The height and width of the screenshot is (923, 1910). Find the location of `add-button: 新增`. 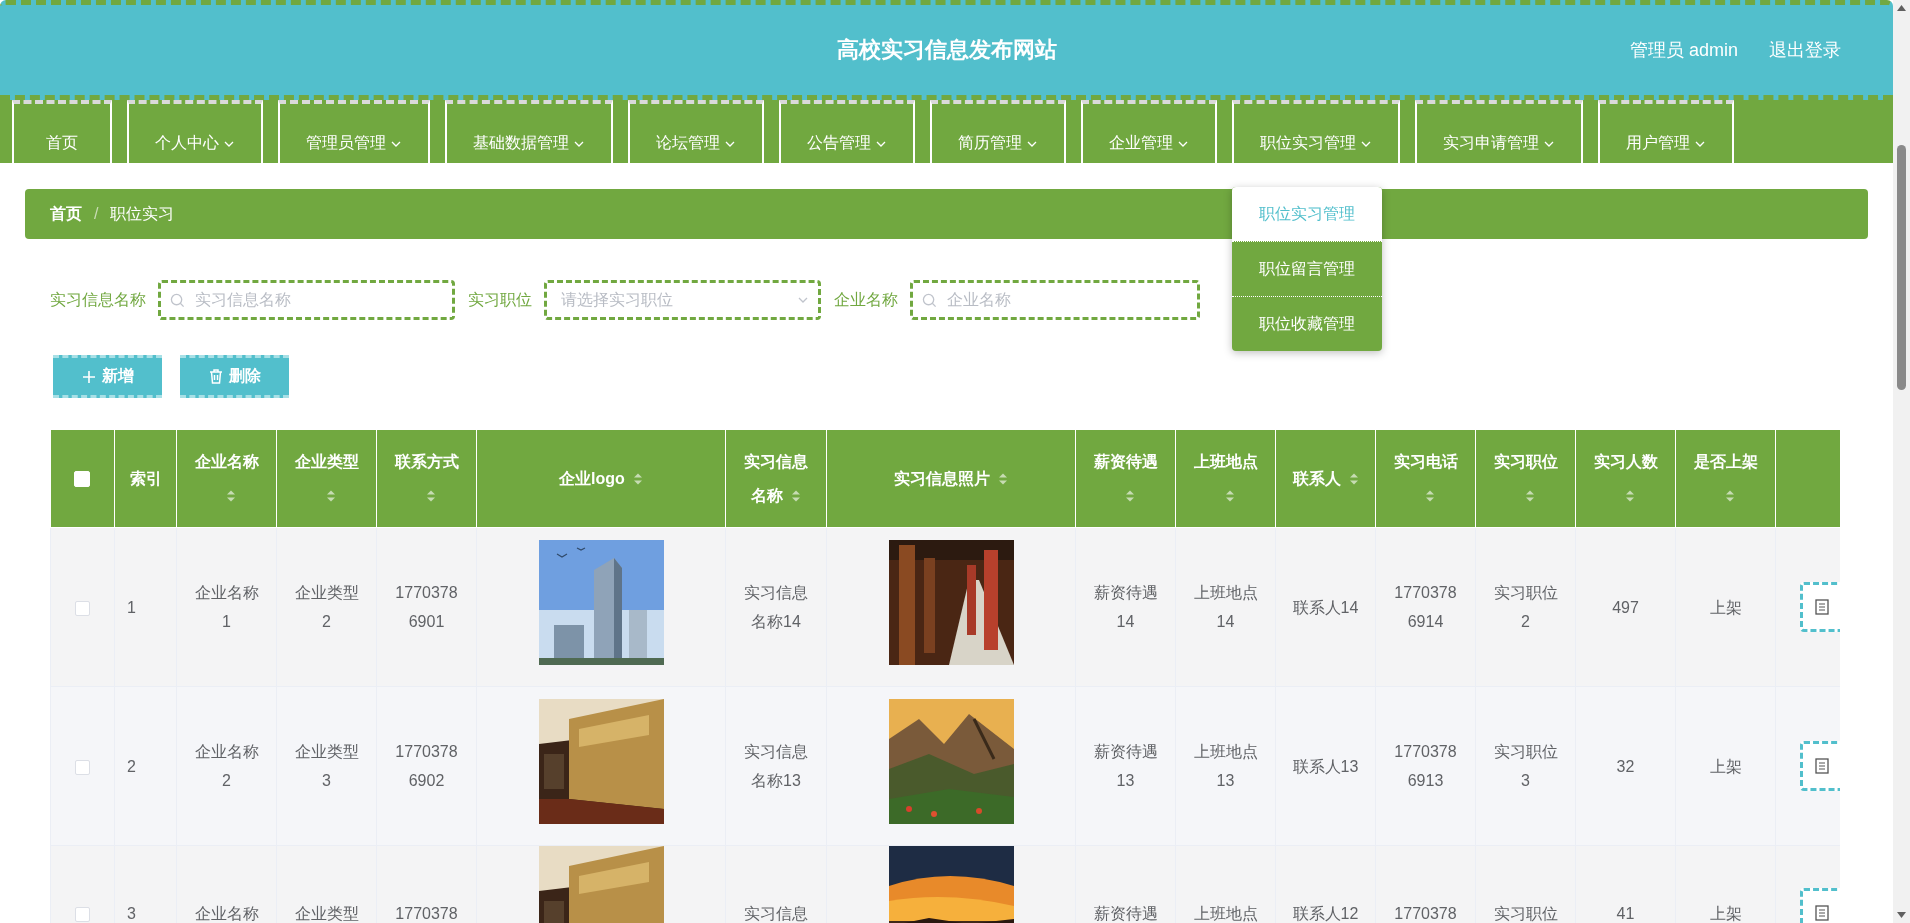

add-button: 新增 is located at coordinates (107, 376).